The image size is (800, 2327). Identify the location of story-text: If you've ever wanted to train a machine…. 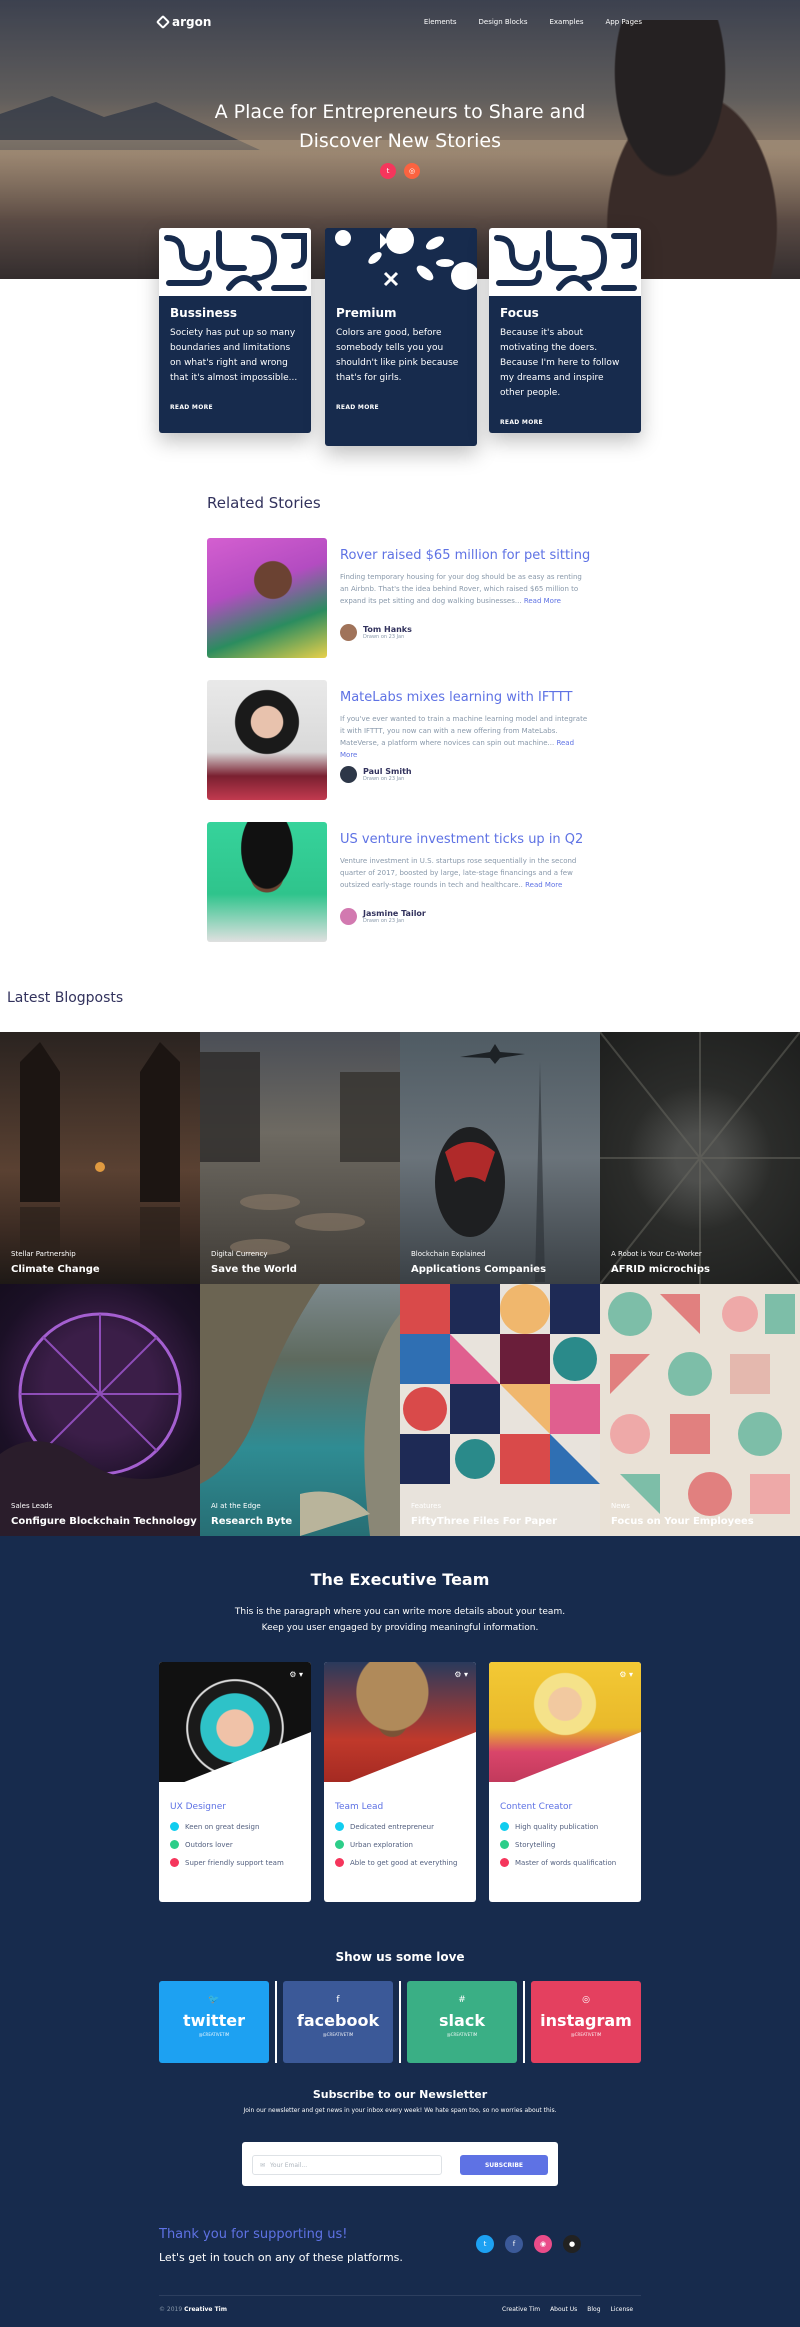
(464, 731).